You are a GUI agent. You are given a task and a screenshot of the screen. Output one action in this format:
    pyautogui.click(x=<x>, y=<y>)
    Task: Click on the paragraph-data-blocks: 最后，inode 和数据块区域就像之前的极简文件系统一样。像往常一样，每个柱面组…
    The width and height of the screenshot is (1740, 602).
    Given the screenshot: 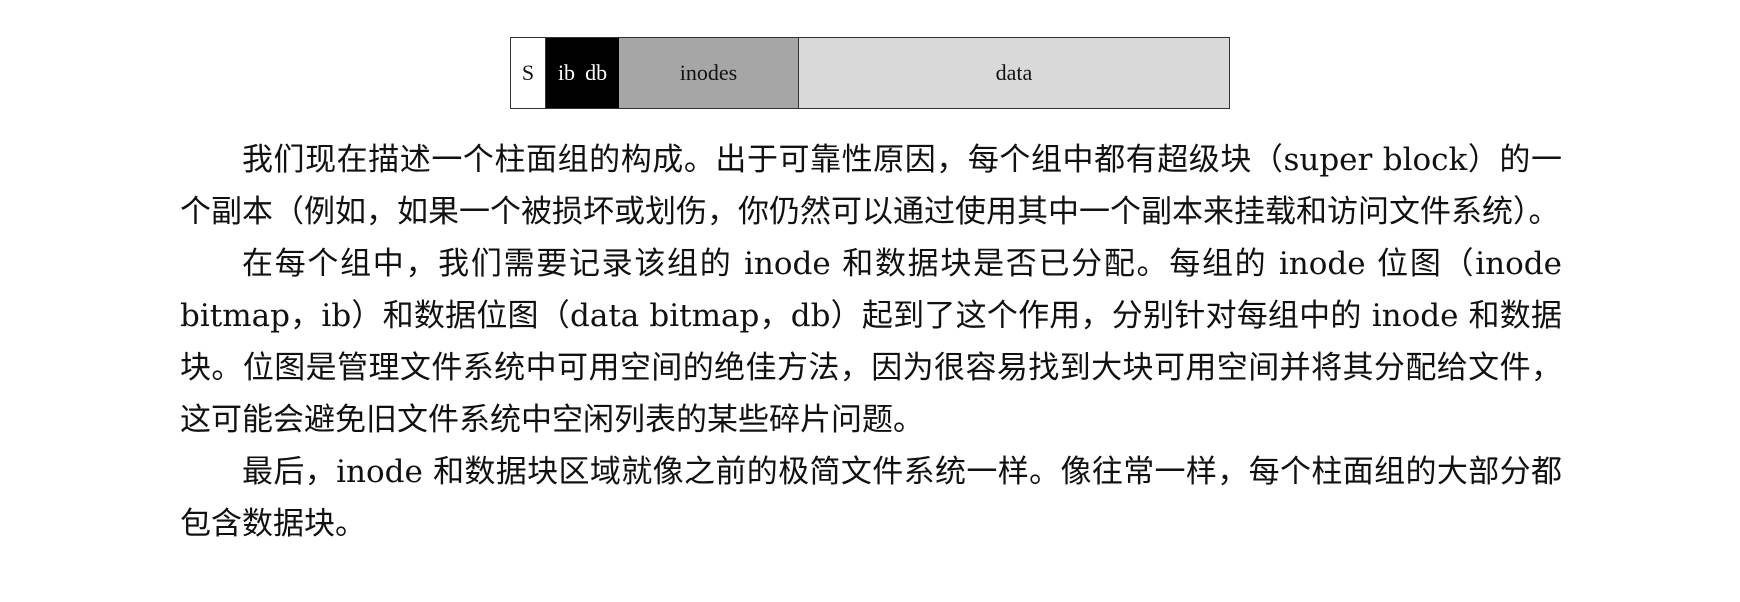 What is the action you would take?
    pyautogui.click(x=871, y=498)
    